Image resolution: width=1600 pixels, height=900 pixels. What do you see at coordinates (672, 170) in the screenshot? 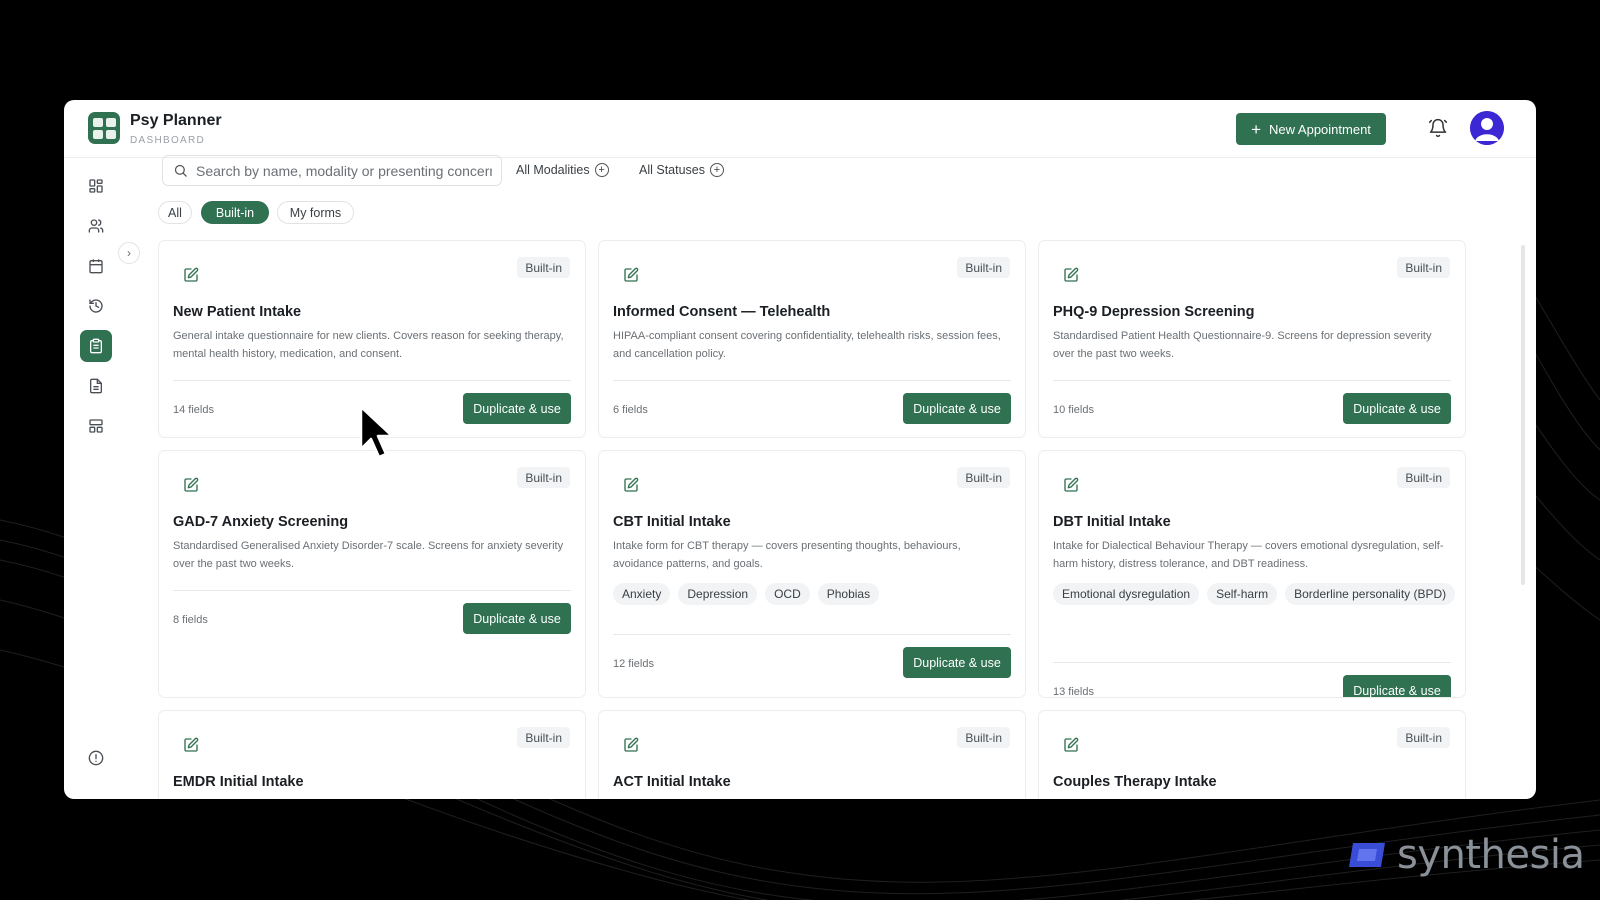
I see `statuses-filter-label: All Statuses` at bounding box center [672, 170].